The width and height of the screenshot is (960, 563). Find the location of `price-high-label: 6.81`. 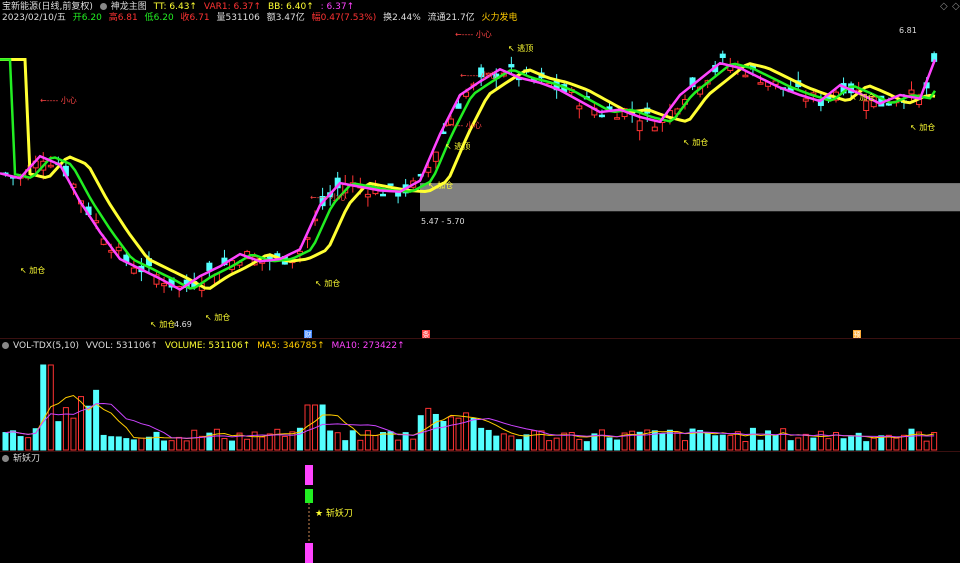

price-high-label: 6.81 is located at coordinates (908, 30).